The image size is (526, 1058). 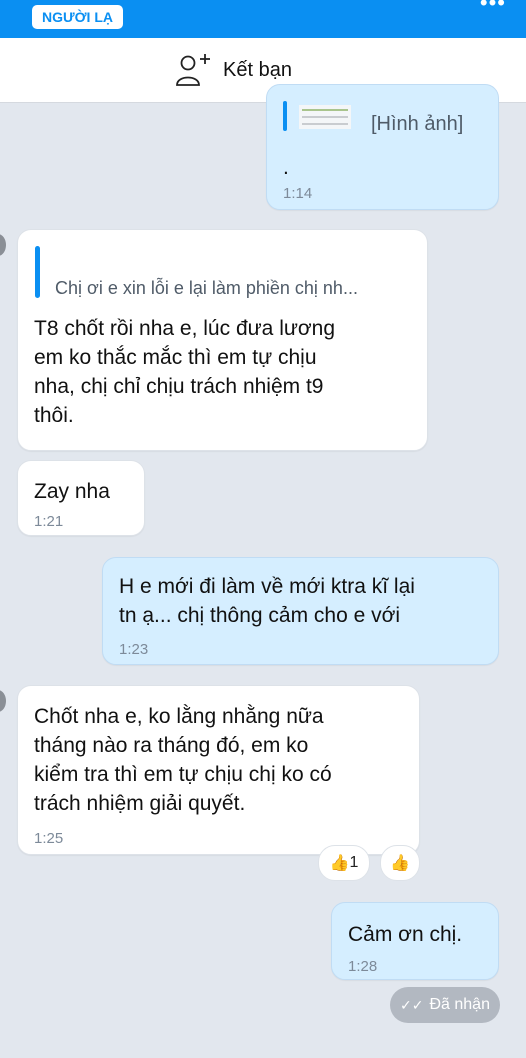 I want to click on add-friend-label: Kết bạn, so click(x=257, y=69).